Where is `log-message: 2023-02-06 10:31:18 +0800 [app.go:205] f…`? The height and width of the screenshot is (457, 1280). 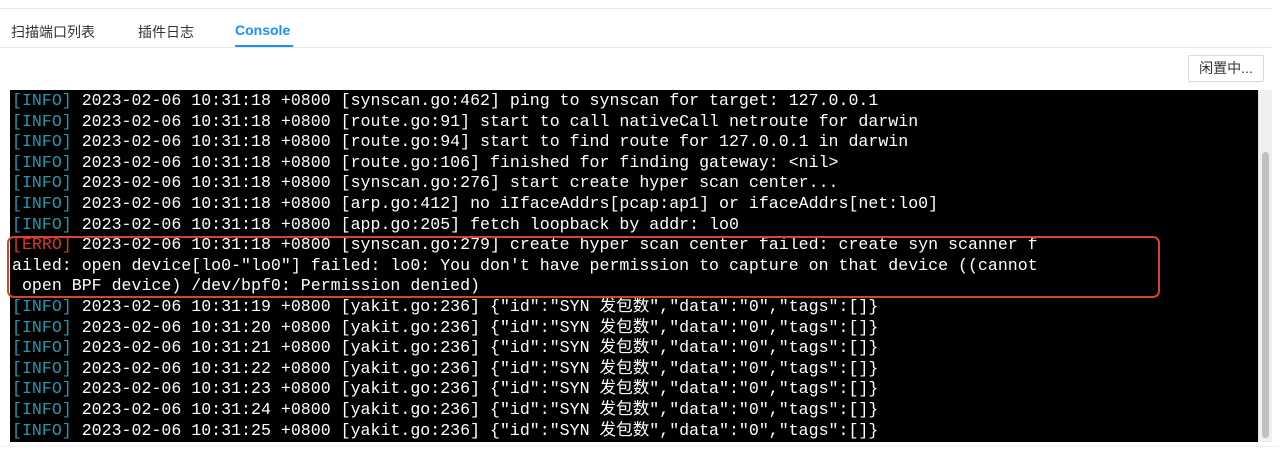 log-message: 2023-02-06 10:31:18 +0800 [app.go:205] f… is located at coordinates (405, 224).